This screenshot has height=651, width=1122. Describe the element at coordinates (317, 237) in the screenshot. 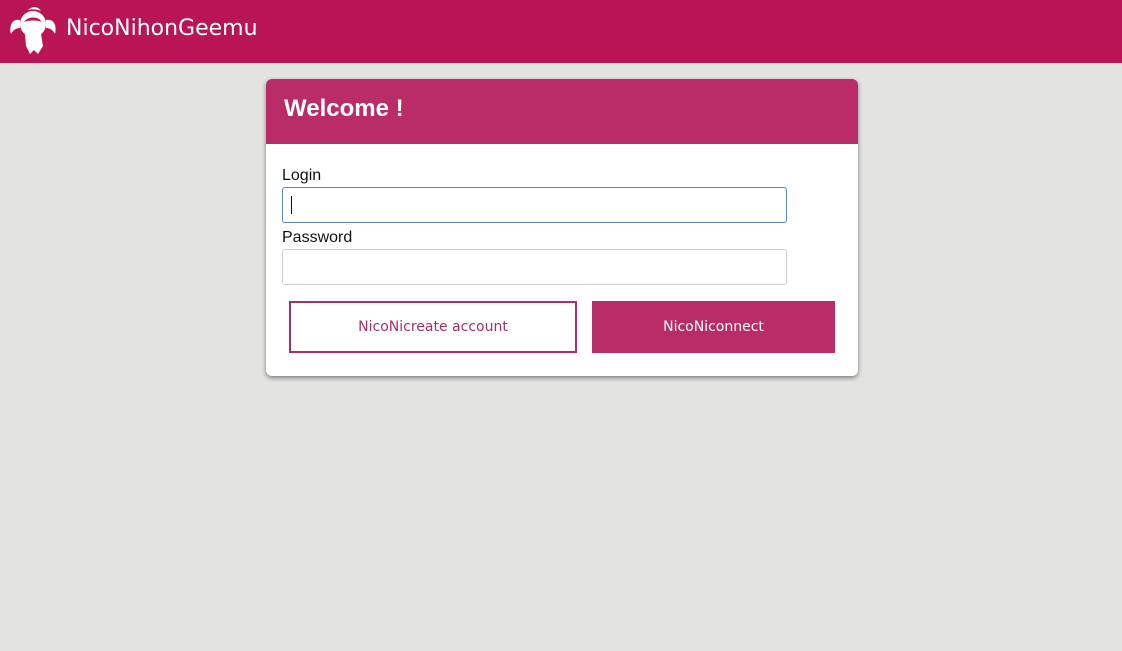

I see `password-label: Password` at that location.